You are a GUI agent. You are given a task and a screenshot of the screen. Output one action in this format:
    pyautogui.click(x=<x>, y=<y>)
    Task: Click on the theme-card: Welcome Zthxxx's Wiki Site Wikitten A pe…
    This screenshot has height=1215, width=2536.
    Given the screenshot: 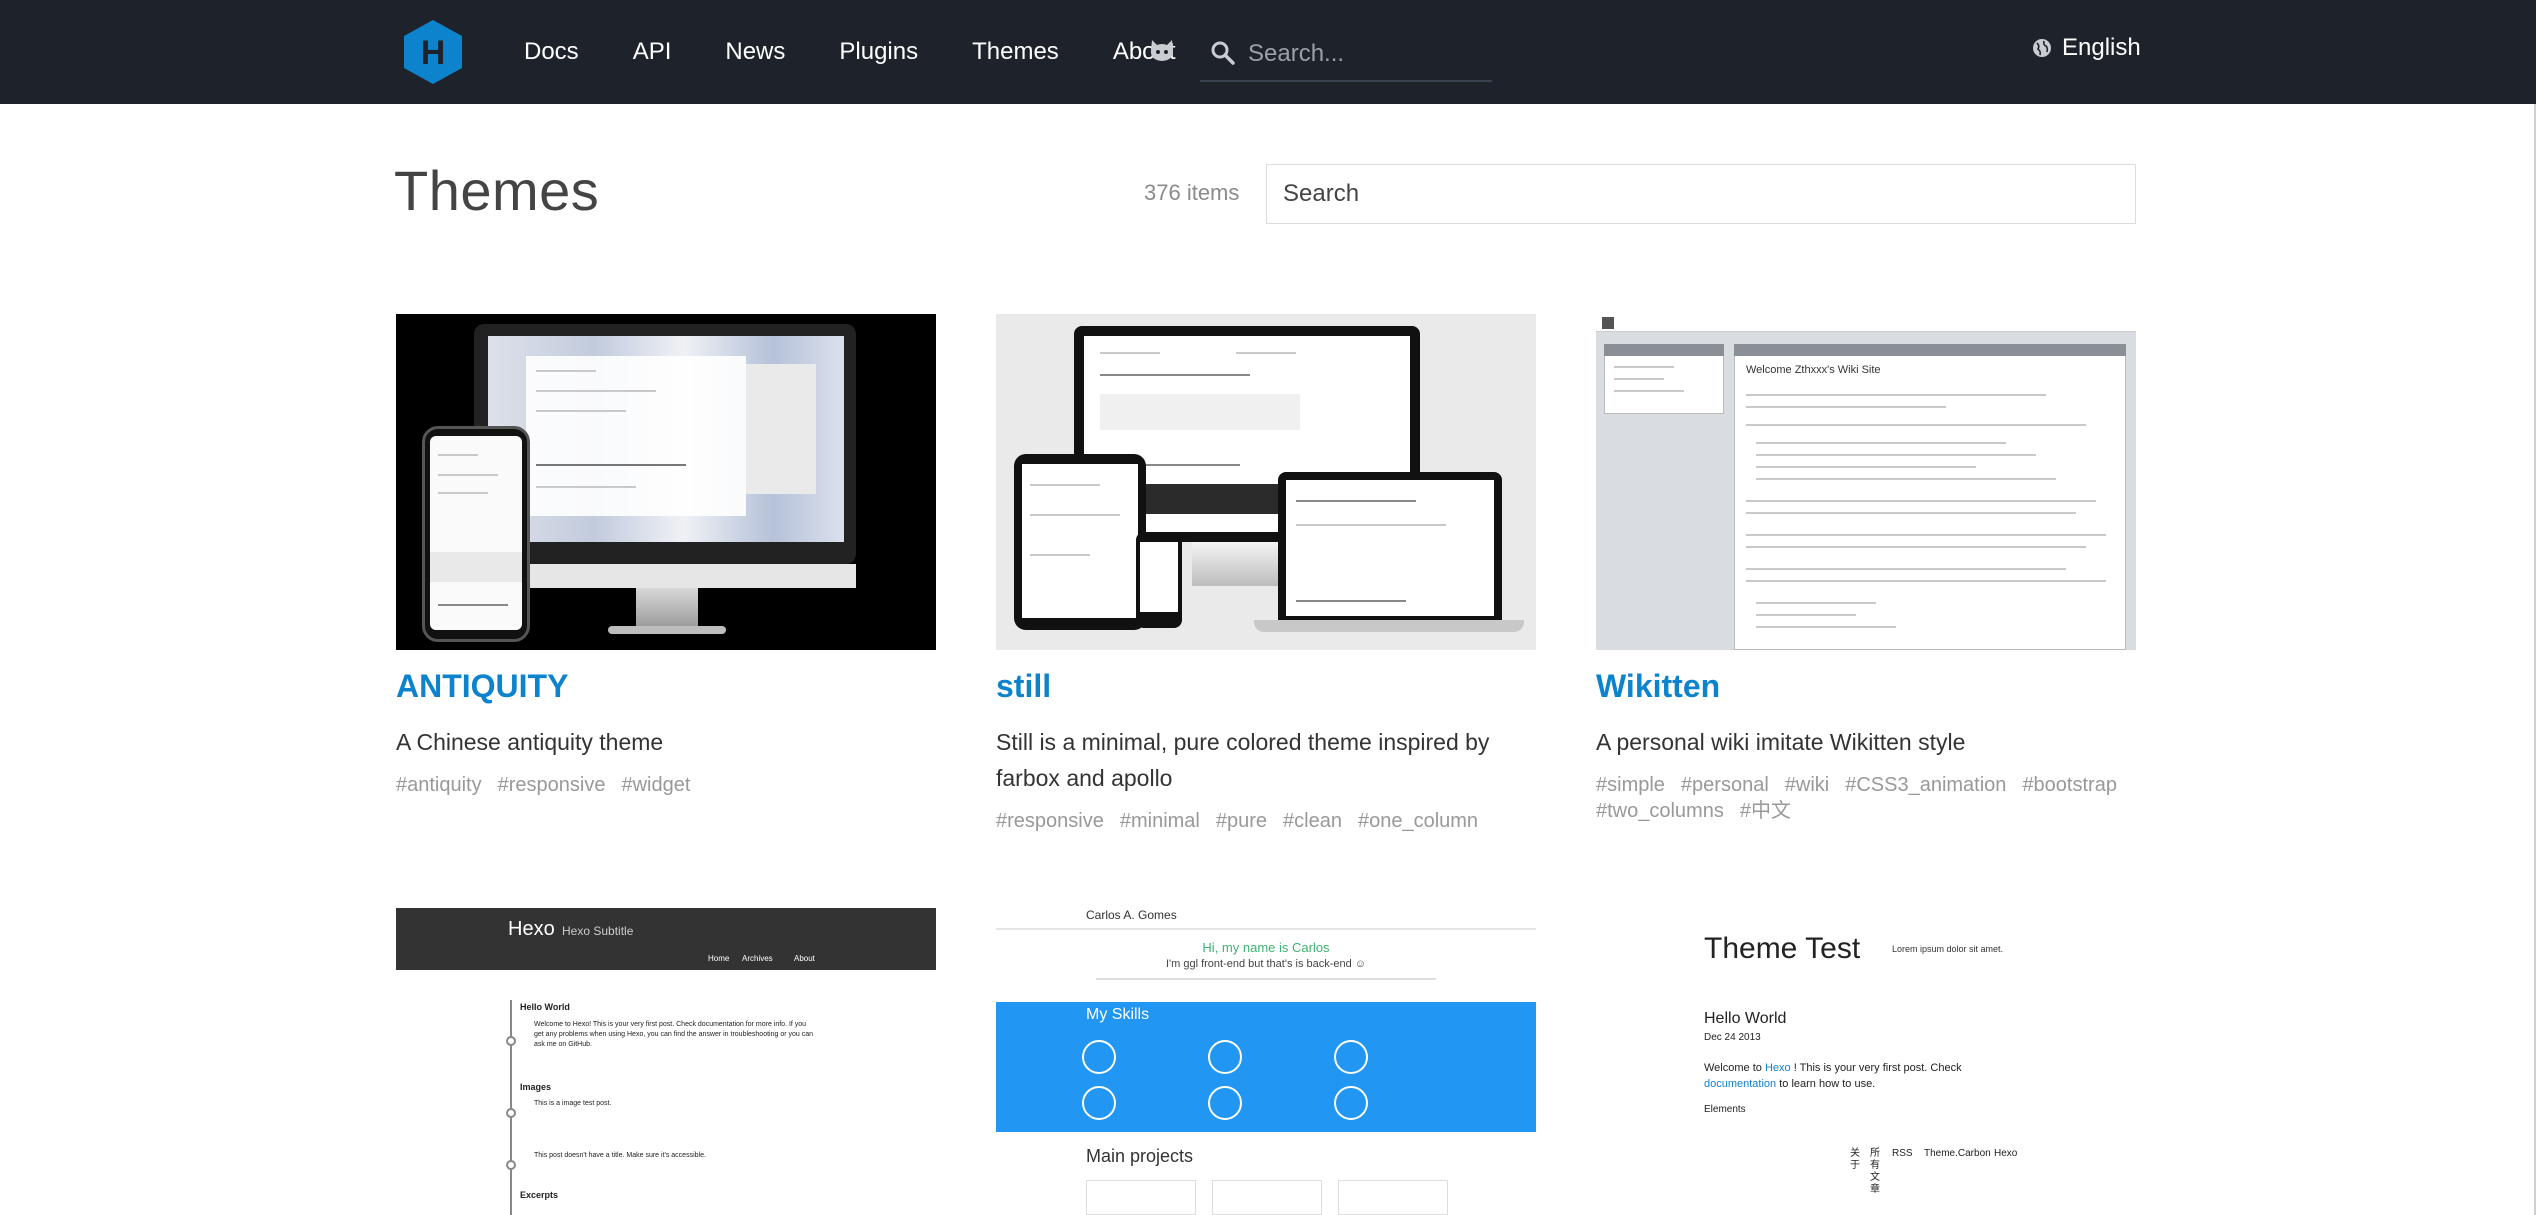 What is the action you would take?
    pyautogui.click(x=1866, y=569)
    